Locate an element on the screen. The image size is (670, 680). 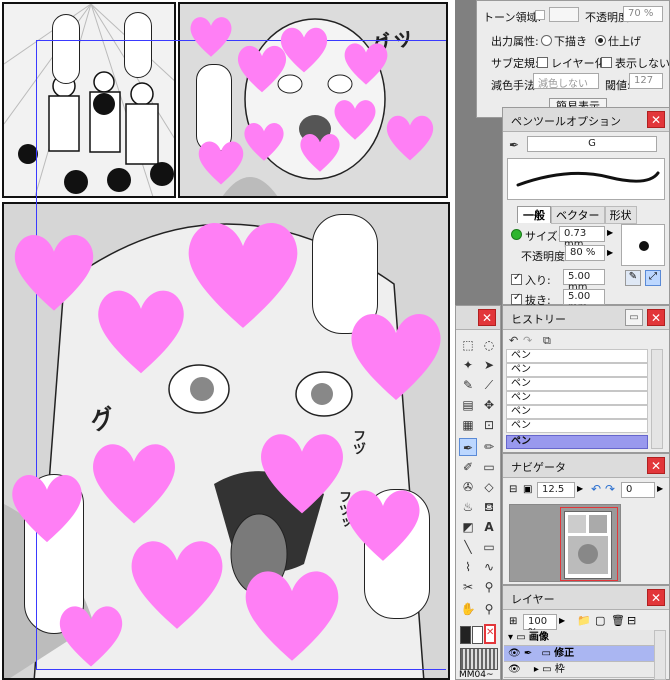
line-tool-icon: ╲ is located at coordinates (468, 547).